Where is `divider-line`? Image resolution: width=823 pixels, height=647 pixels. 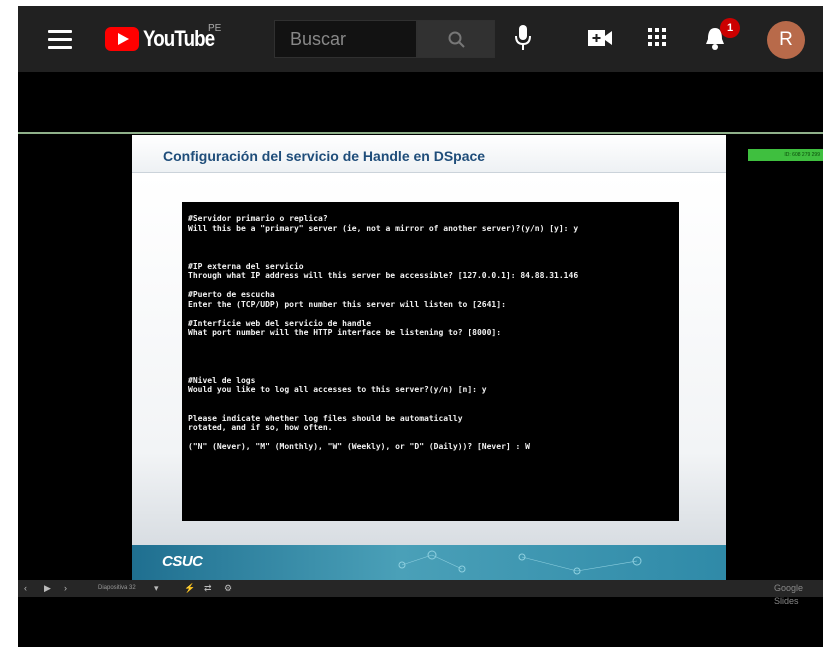 divider-line is located at coordinates (420, 133).